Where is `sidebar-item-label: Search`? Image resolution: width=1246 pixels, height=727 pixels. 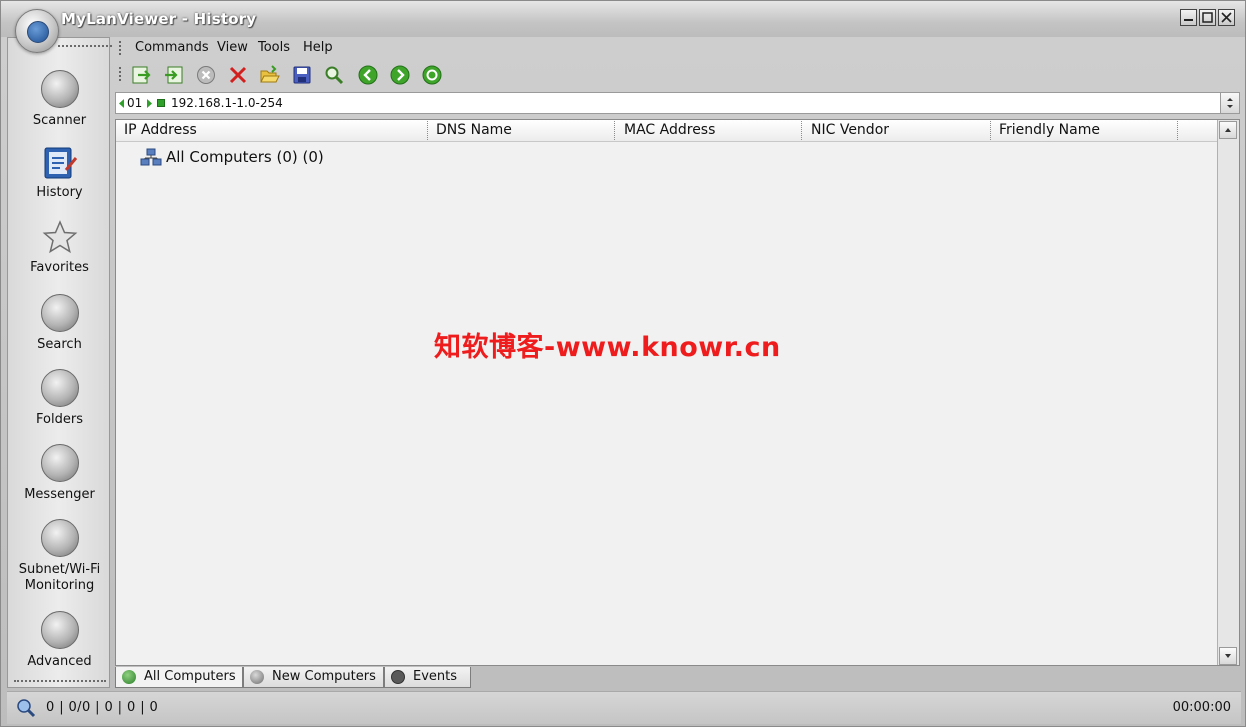 sidebar-item-label: Search is located at coordinates (59, 344).